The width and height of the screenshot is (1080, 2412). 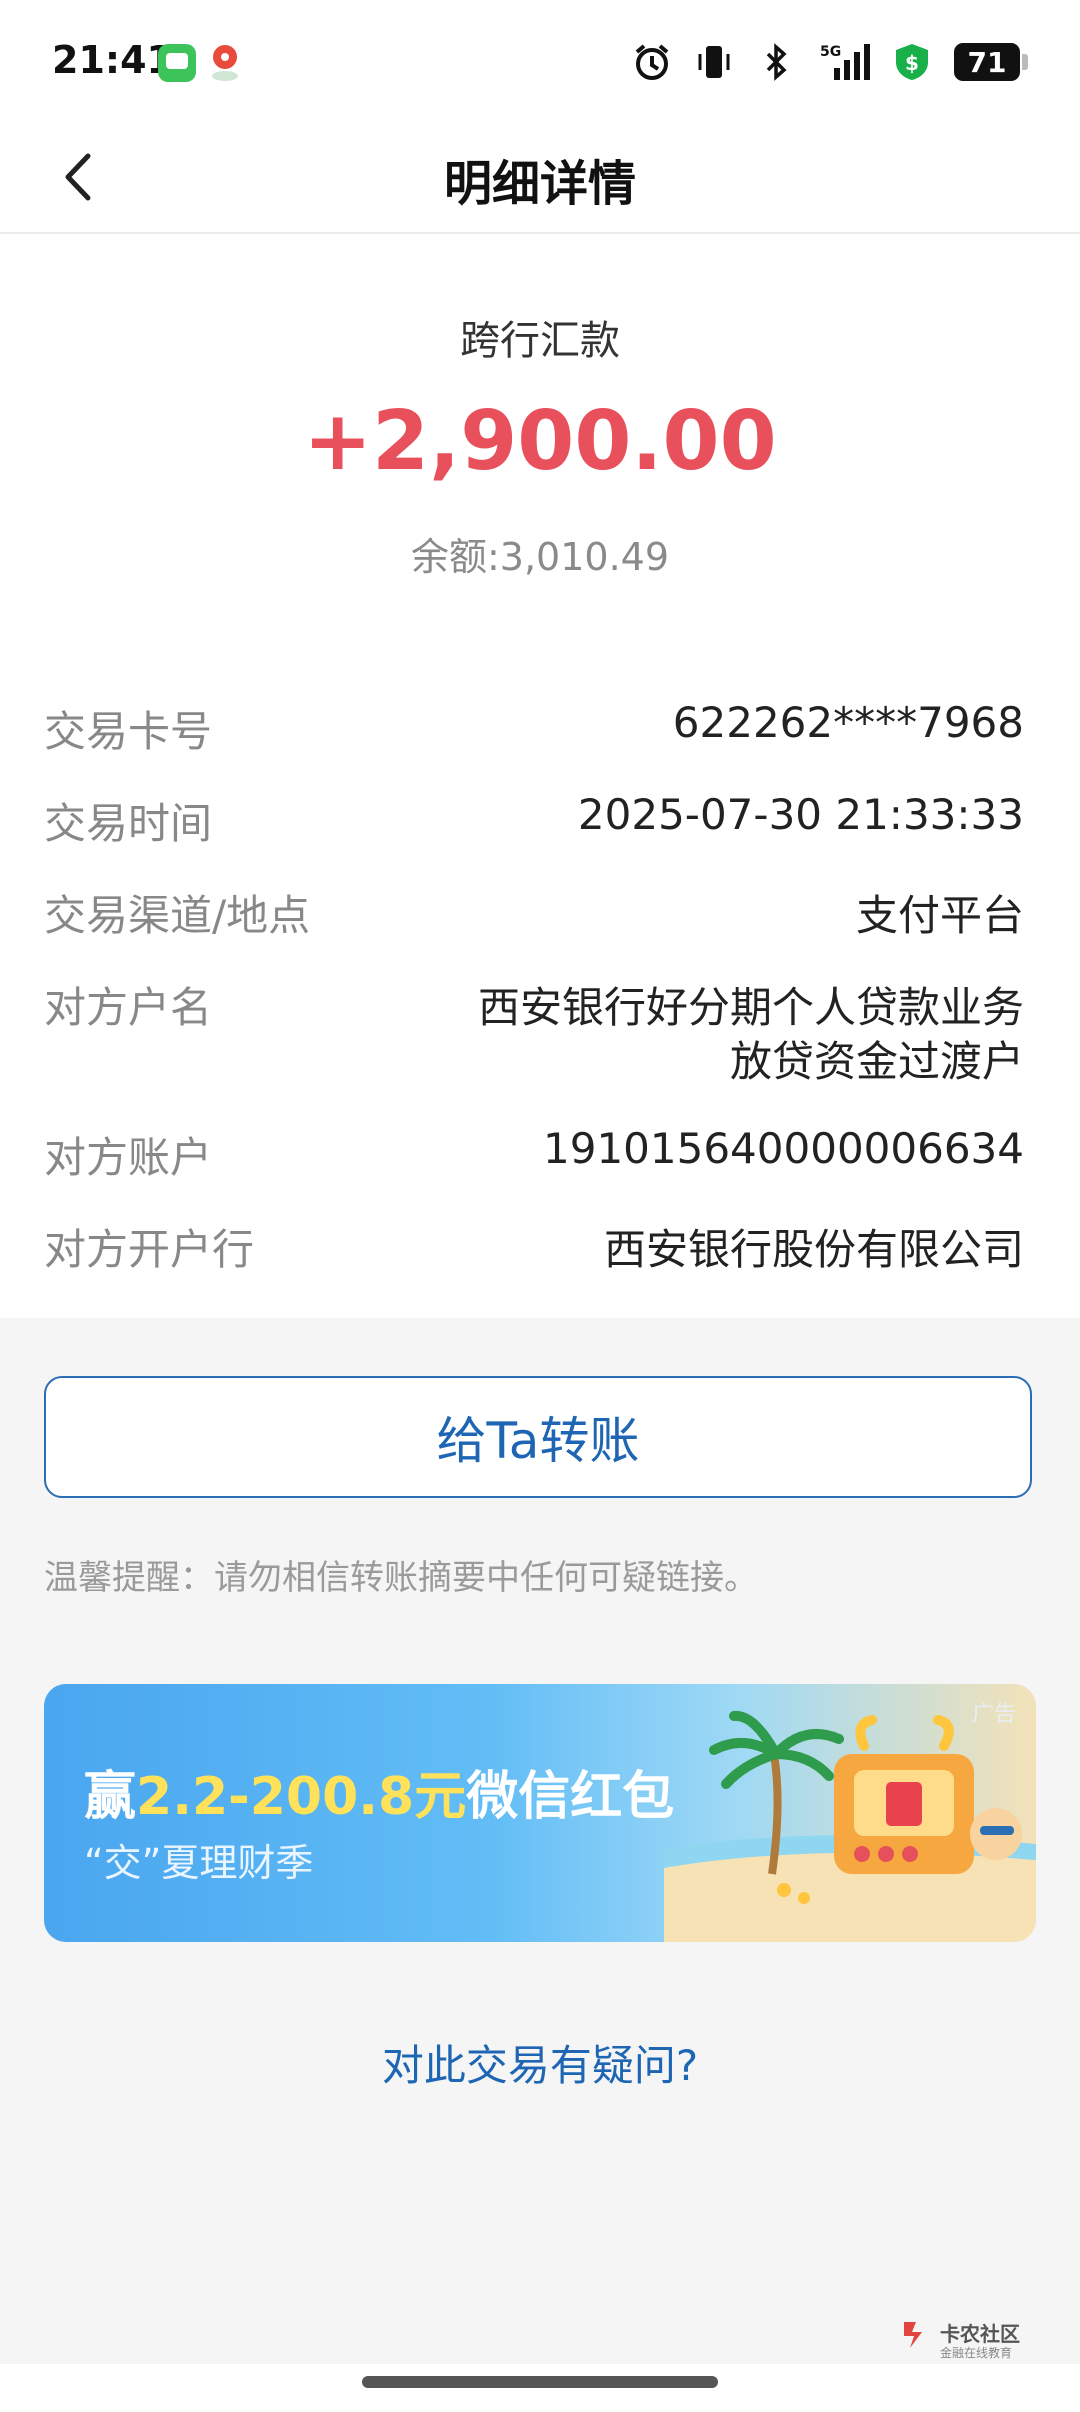 I want to click on banner-title: 赢2.2-200.8元微信红包, so click(x=379, y=1791).